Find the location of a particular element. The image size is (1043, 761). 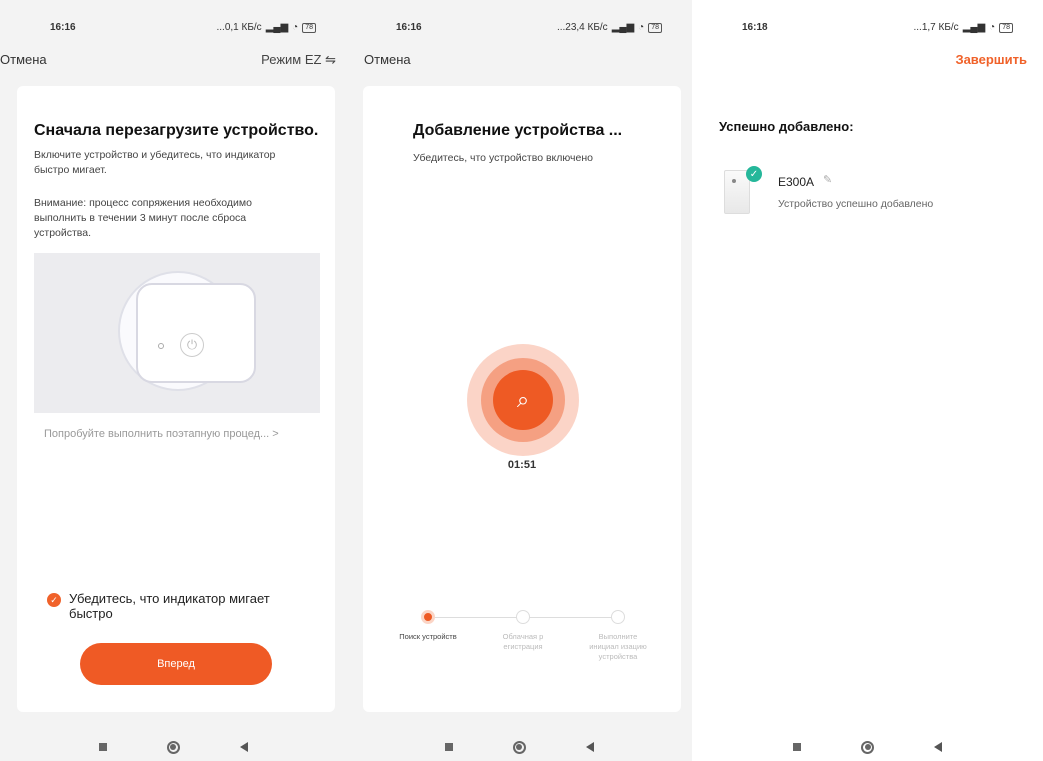

zoom-circle: ⏻ is located at coordinates (187, 331).